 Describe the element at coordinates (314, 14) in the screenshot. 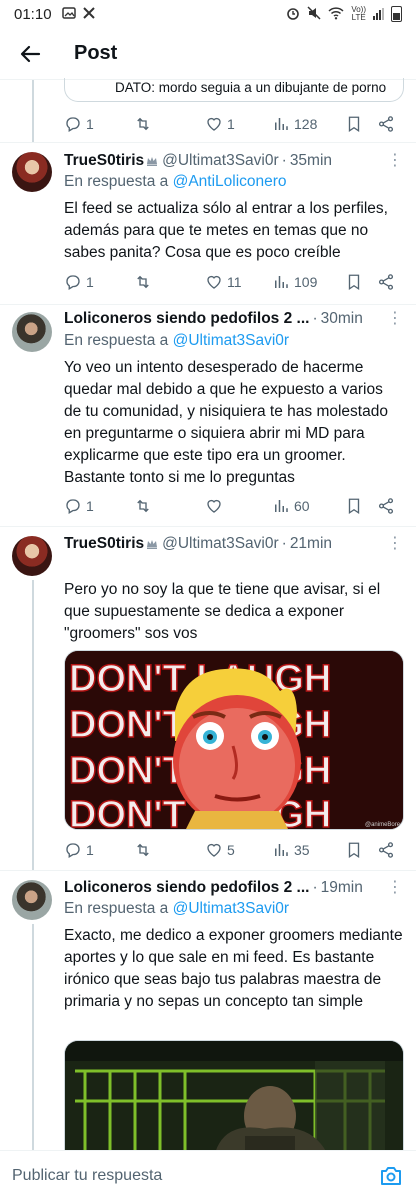

I see `mute-icon` at that location.